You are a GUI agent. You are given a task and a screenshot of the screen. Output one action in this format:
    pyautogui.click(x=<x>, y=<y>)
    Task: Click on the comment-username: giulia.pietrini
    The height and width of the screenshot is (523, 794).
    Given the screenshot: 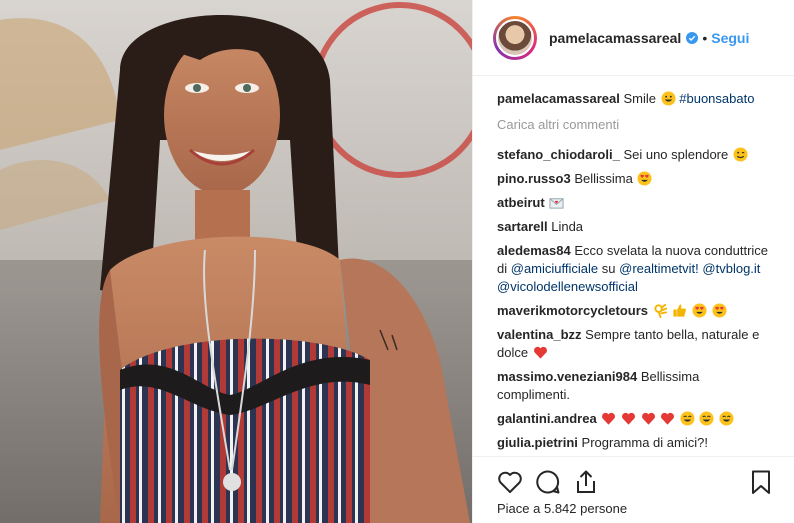 What is the action you would take?
    pyautogui.click(x=537, y=442)
    